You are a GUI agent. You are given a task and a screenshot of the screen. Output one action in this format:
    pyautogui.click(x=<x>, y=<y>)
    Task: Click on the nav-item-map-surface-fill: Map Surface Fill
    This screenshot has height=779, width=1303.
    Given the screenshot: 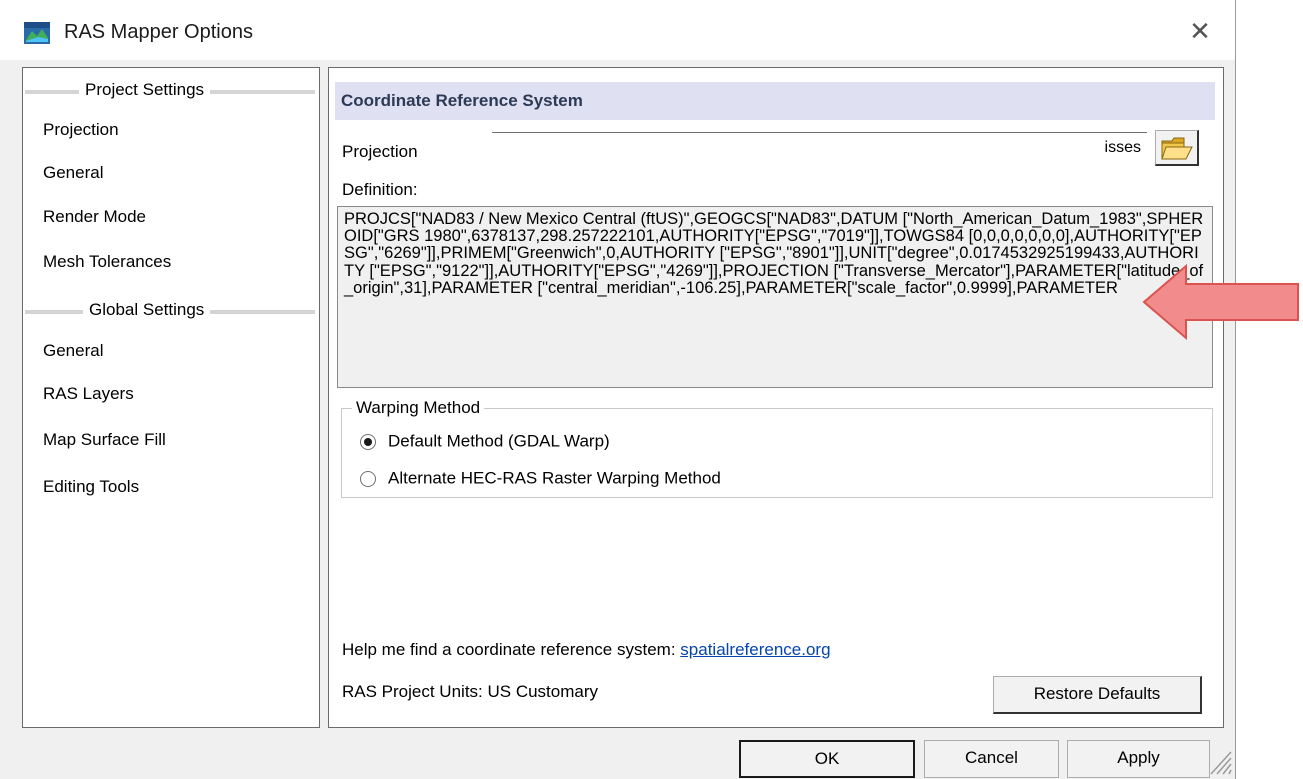 What is the action you would take?
    pyautogui.click(x=104, y=440)
    